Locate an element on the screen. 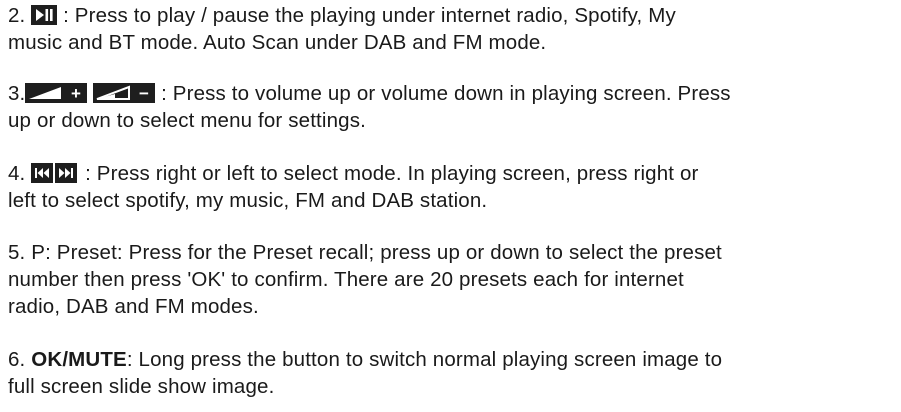 This screenshot has width=901, height=412. volume-down-icon: − is located at coordinates (124, 93).